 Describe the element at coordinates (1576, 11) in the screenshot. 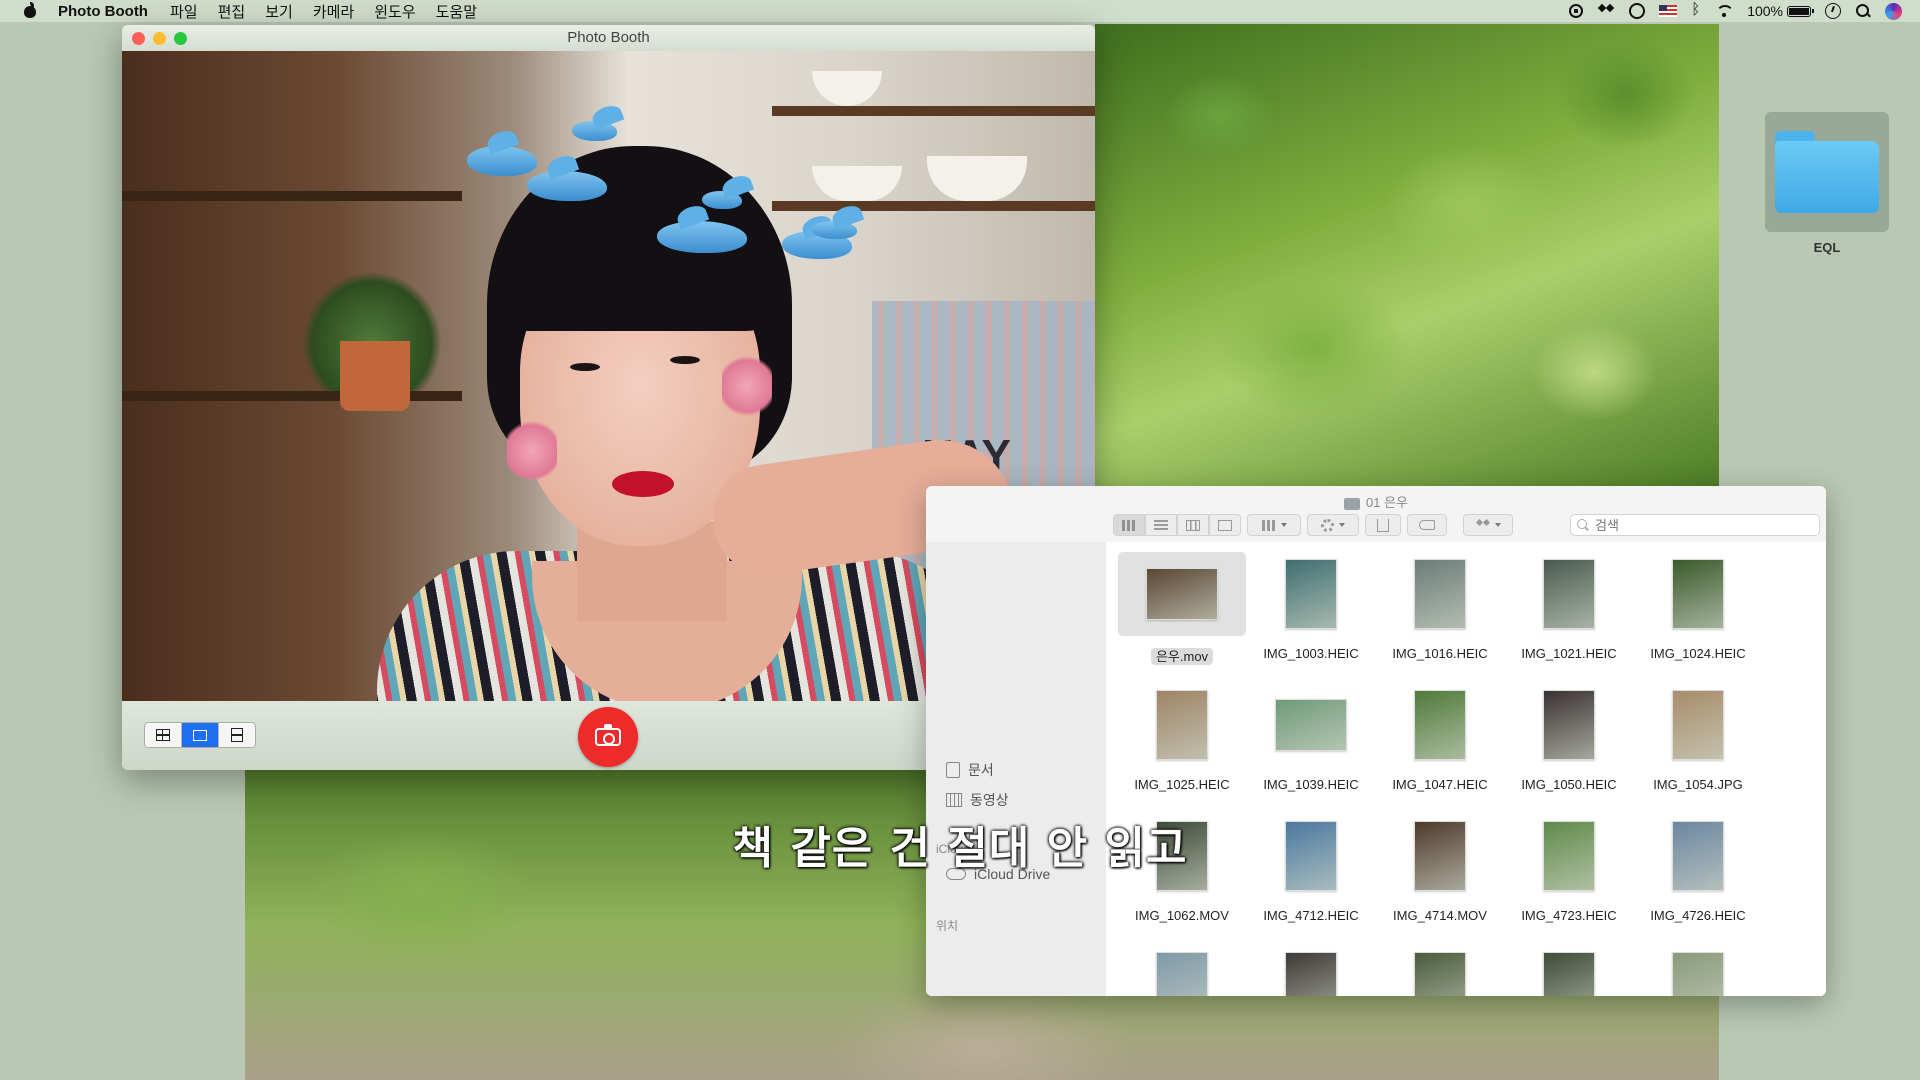

I see `screen-record-icon` at that location.